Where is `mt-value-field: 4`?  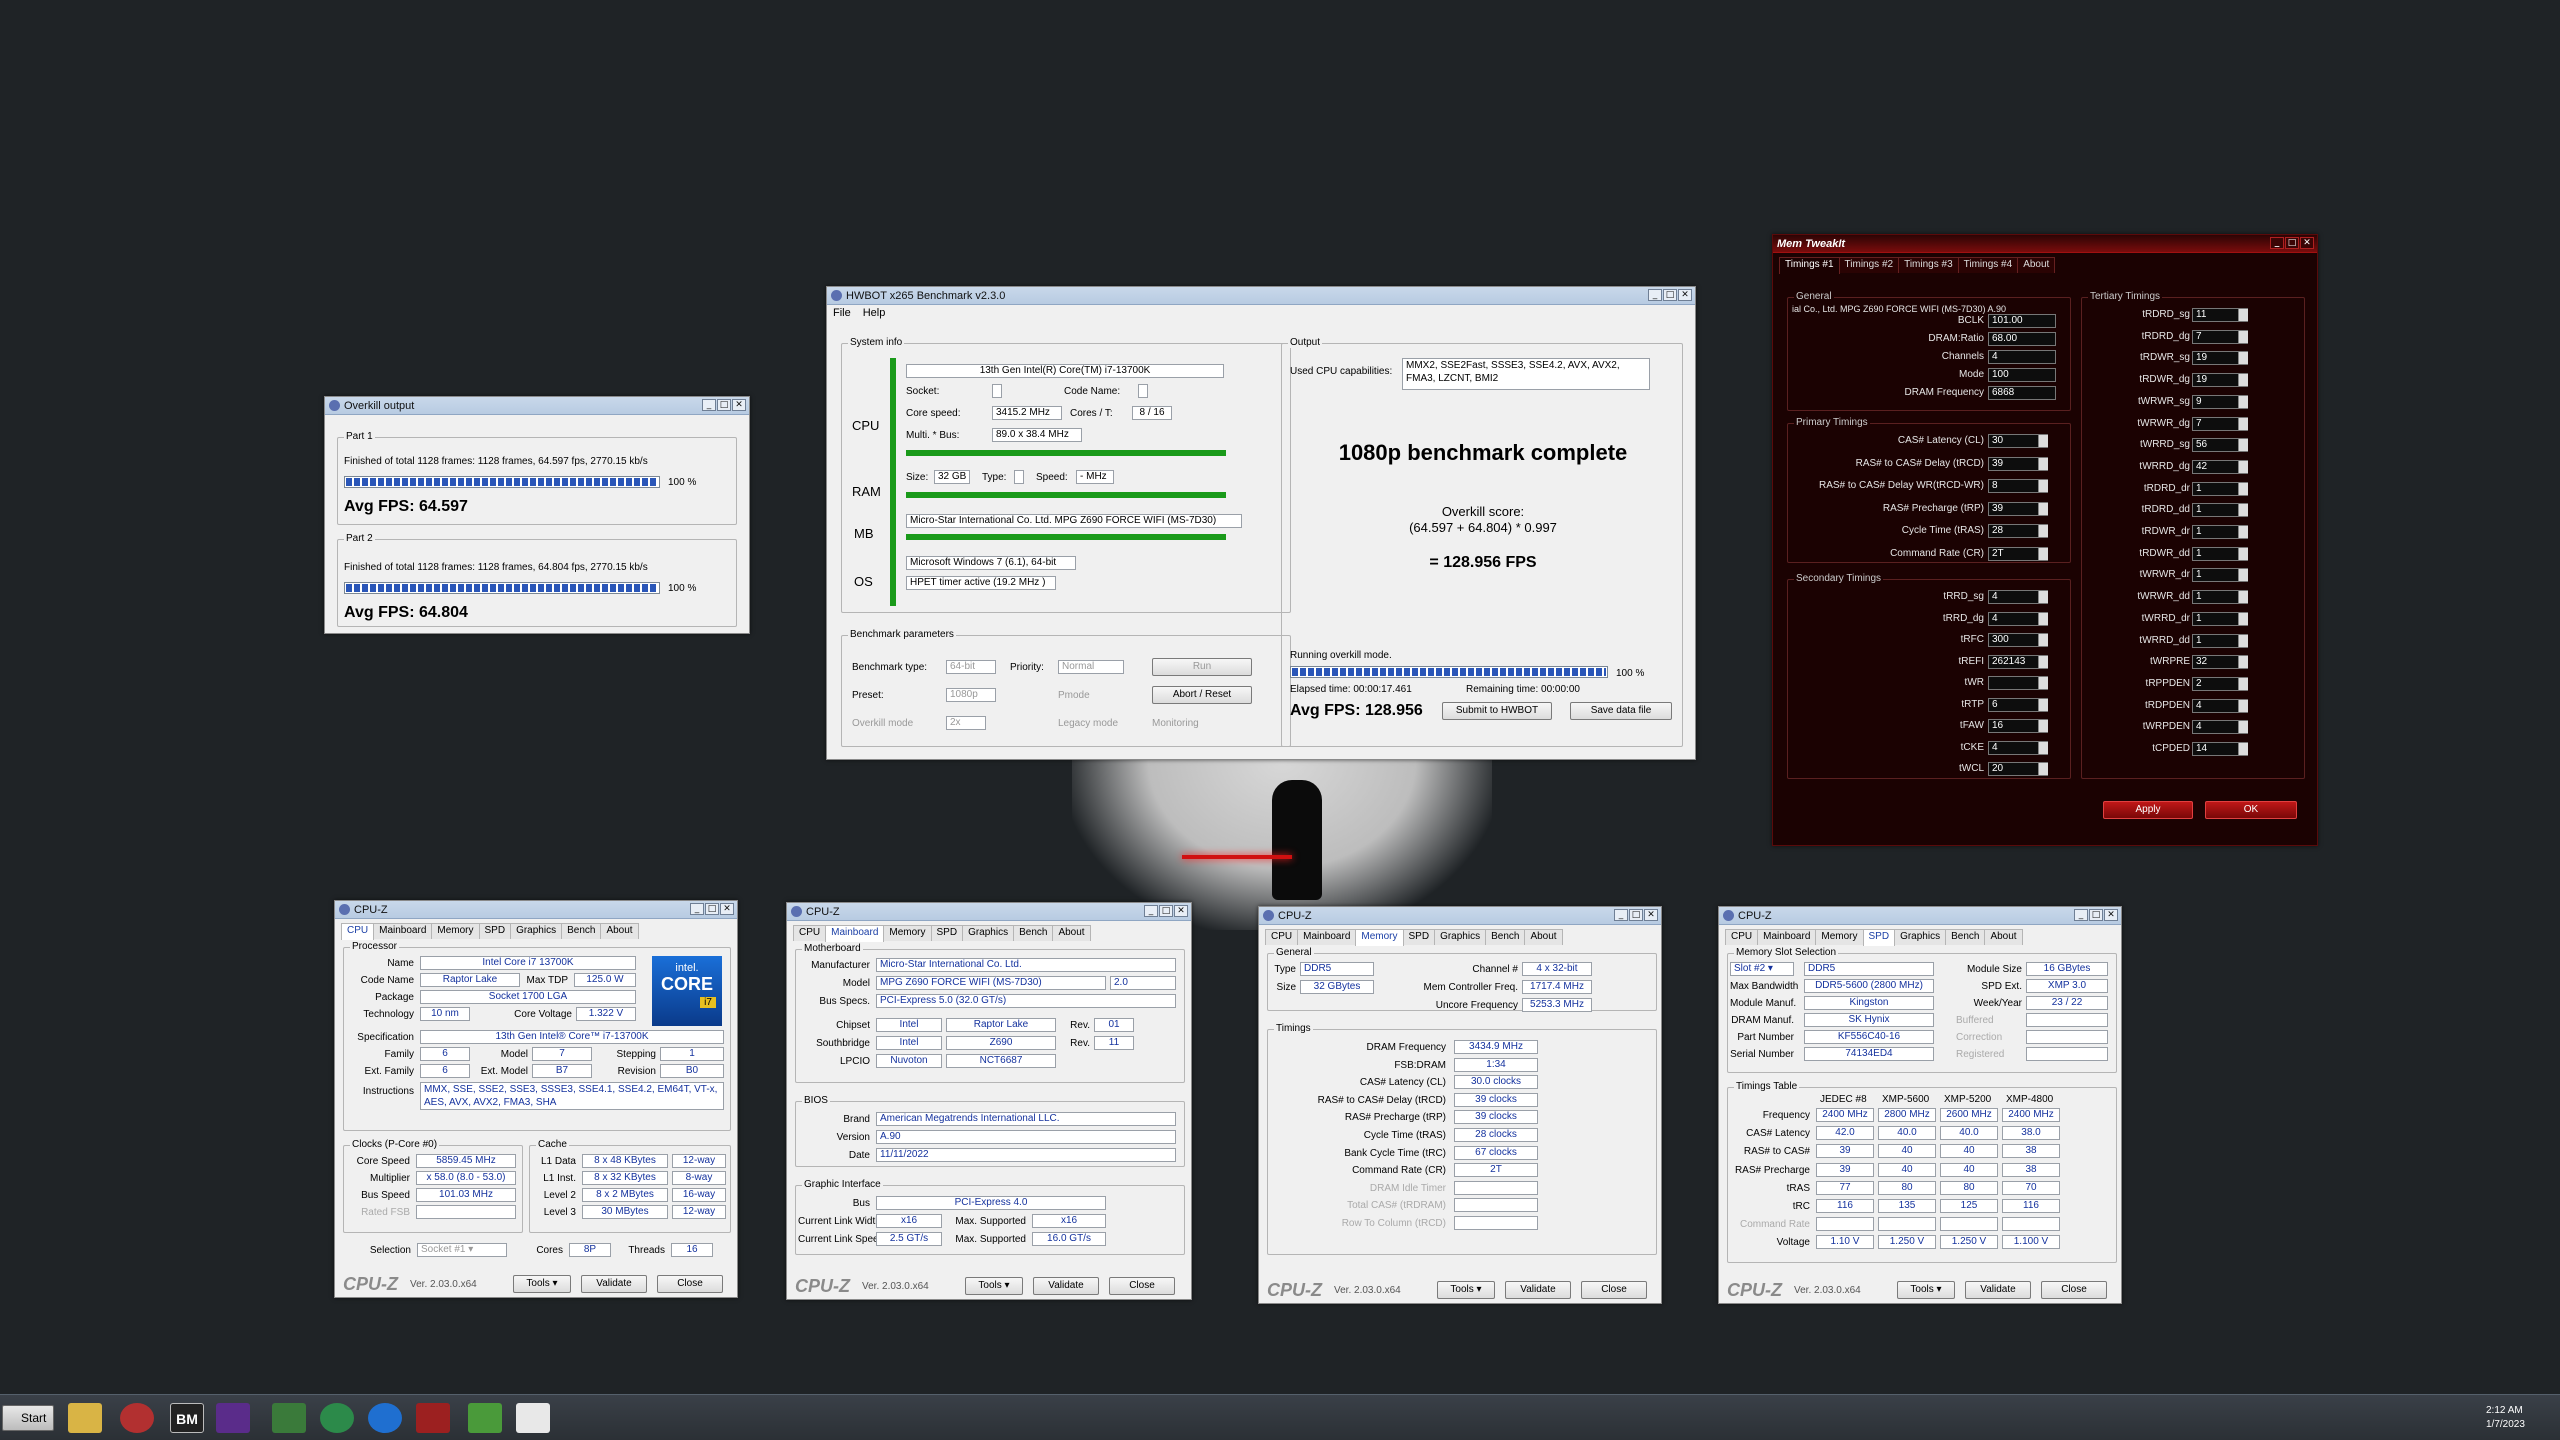
mt-value-field: 4 is located at coordinates (2022, 357).